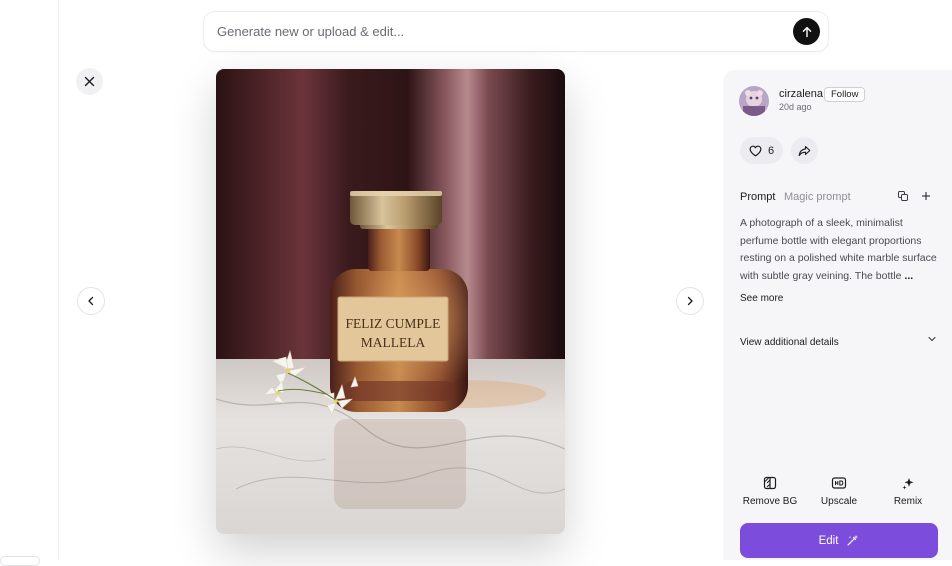 This screenshot has width=952, height=566. Describe the element at coordinates (29, 283) in the screenshot. I see `left-sidebar` at that location.